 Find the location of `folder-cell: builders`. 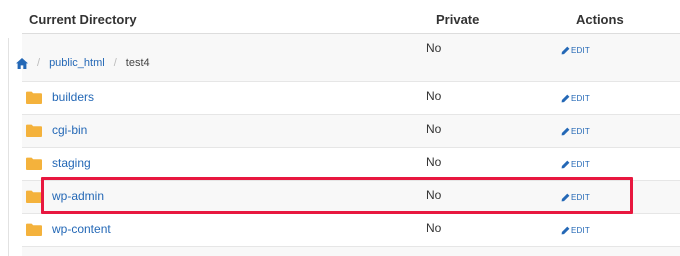

folder-cell: builders is located at coordinates (60, 97).